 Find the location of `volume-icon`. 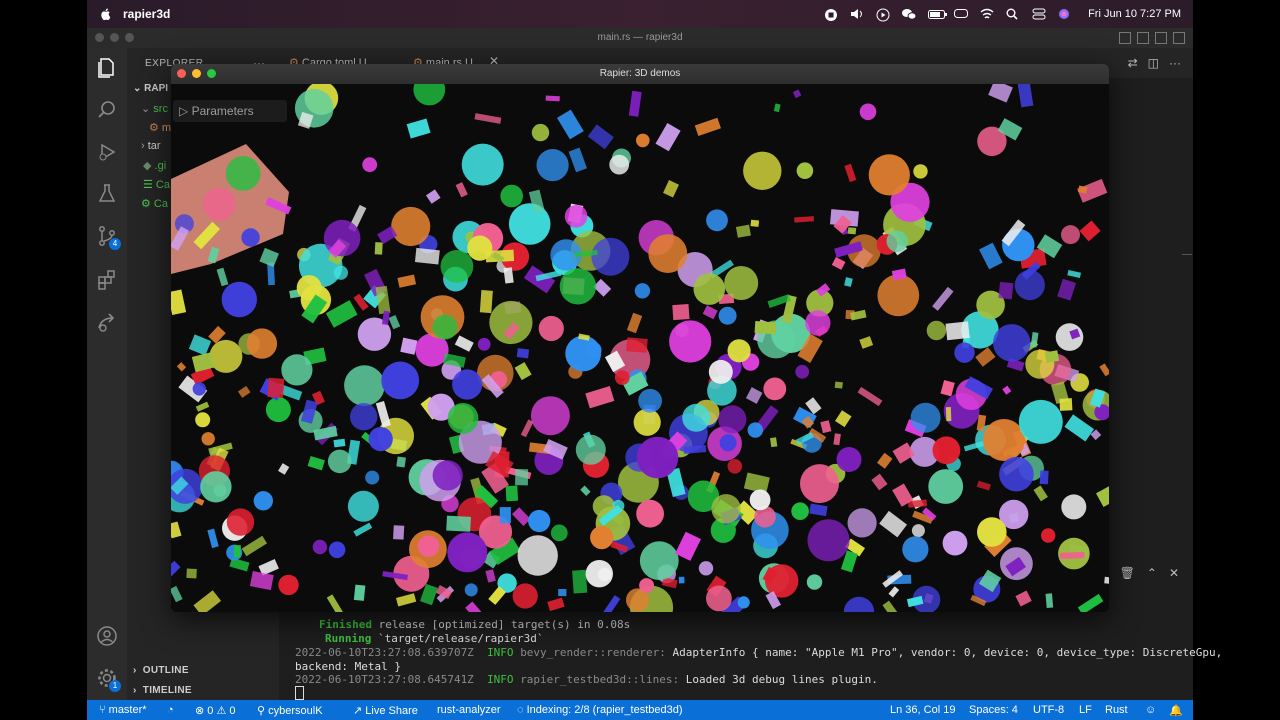

volume-icon is located at coordinates (857, 14).